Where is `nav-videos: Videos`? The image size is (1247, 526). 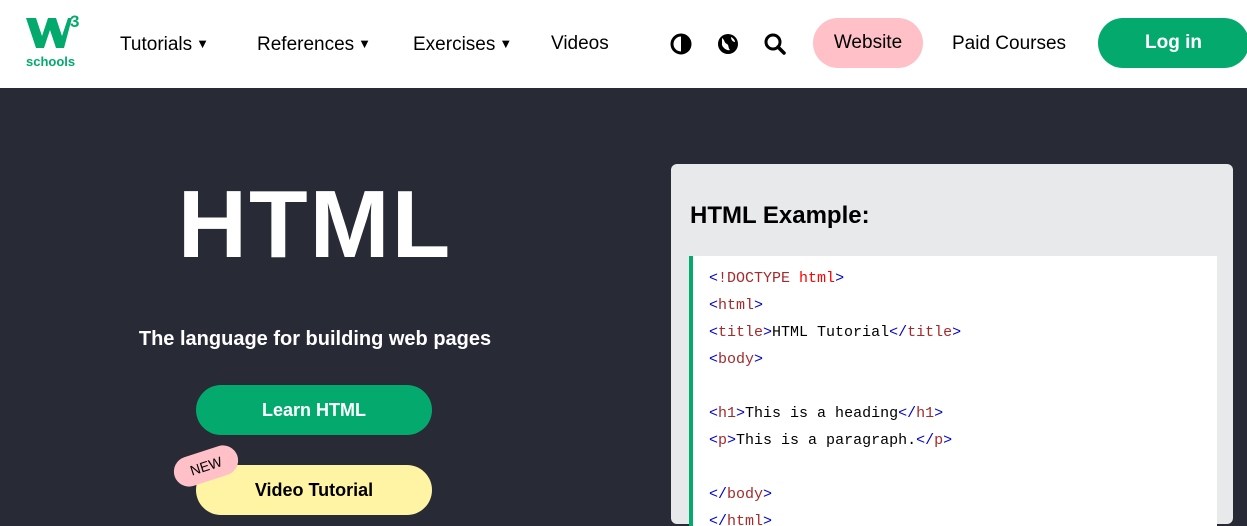 nav-videos: Videos is located at coordinates (580, 44).